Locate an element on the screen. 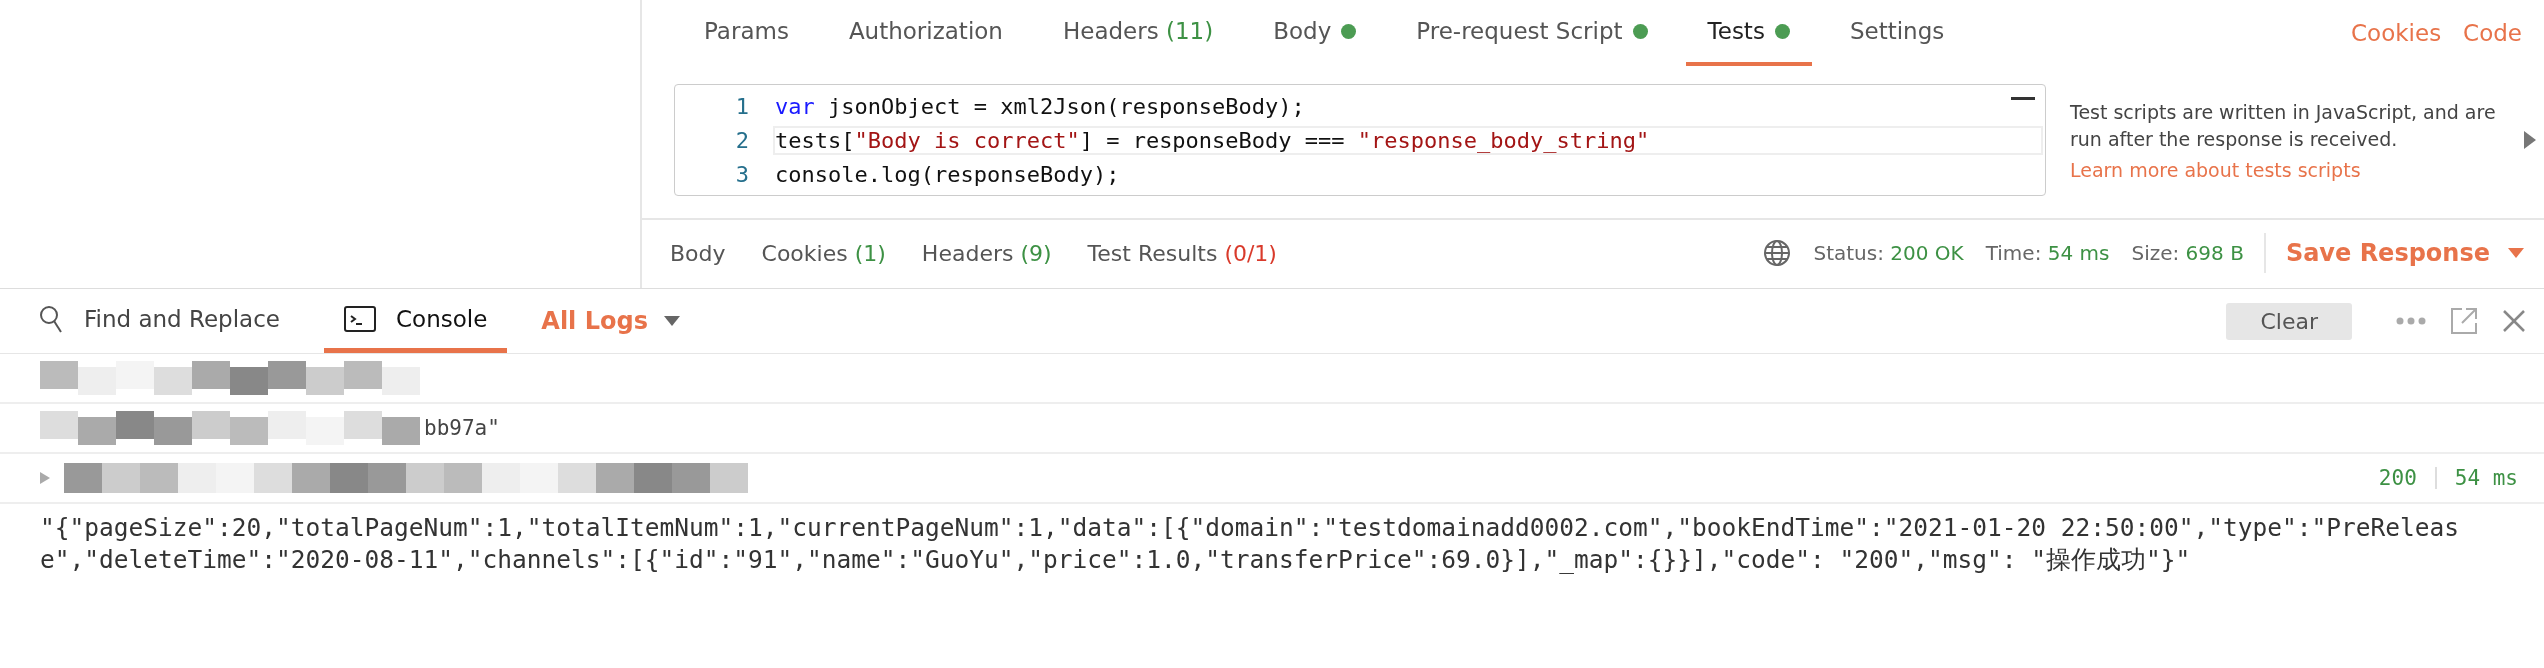 The height and width of the screenshot is (668, 2544). log-text: bb97a" is located at coordinates (462, 428).